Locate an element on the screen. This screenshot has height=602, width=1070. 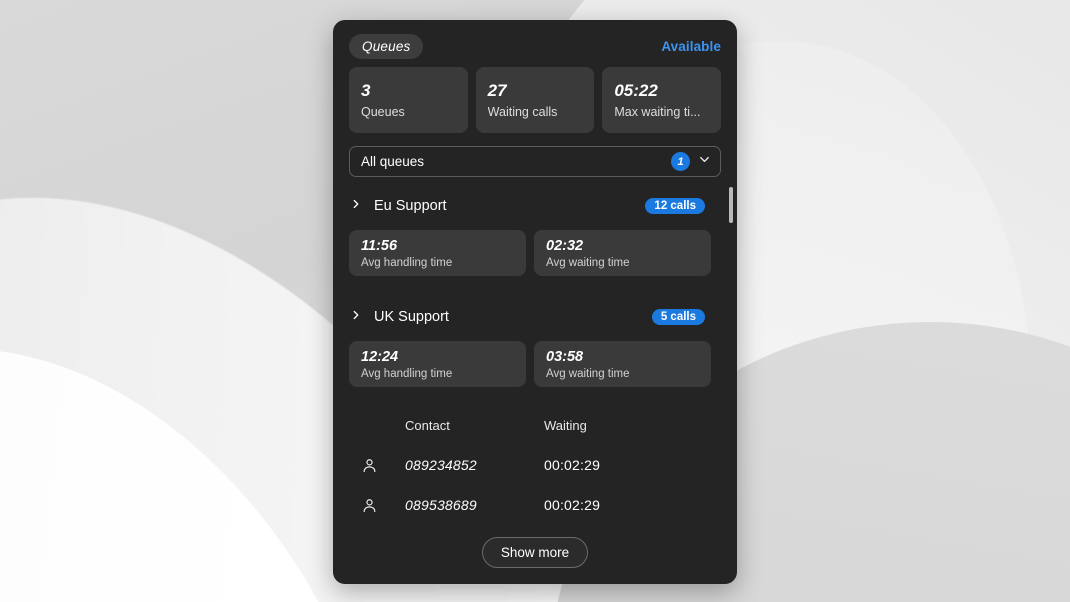
table-row: 089885696 00:02:29 is located at coordinates (535, 527).